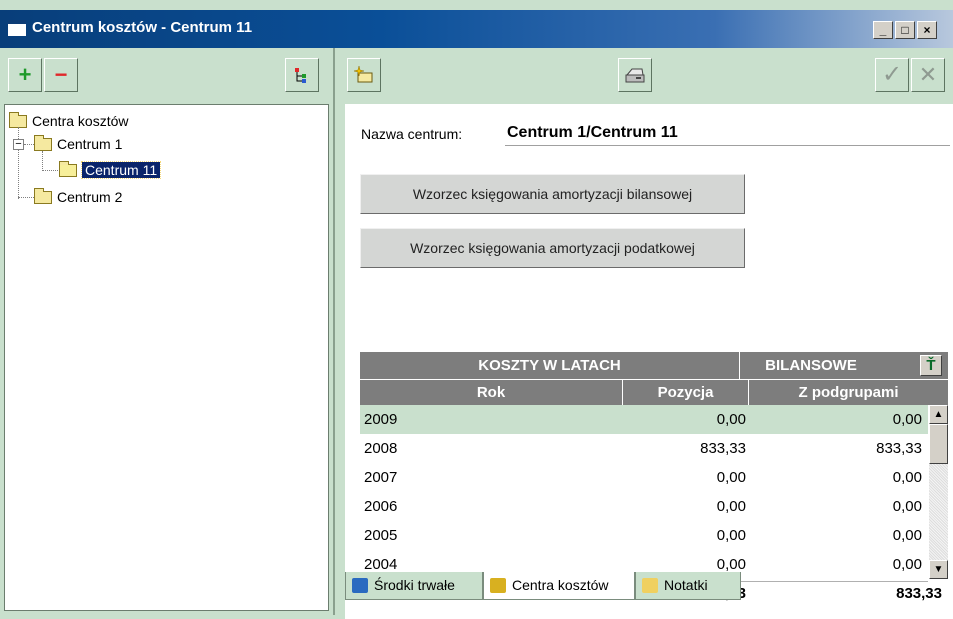  I want to click on tab-label: Centra kosztów, so click(560, 585).